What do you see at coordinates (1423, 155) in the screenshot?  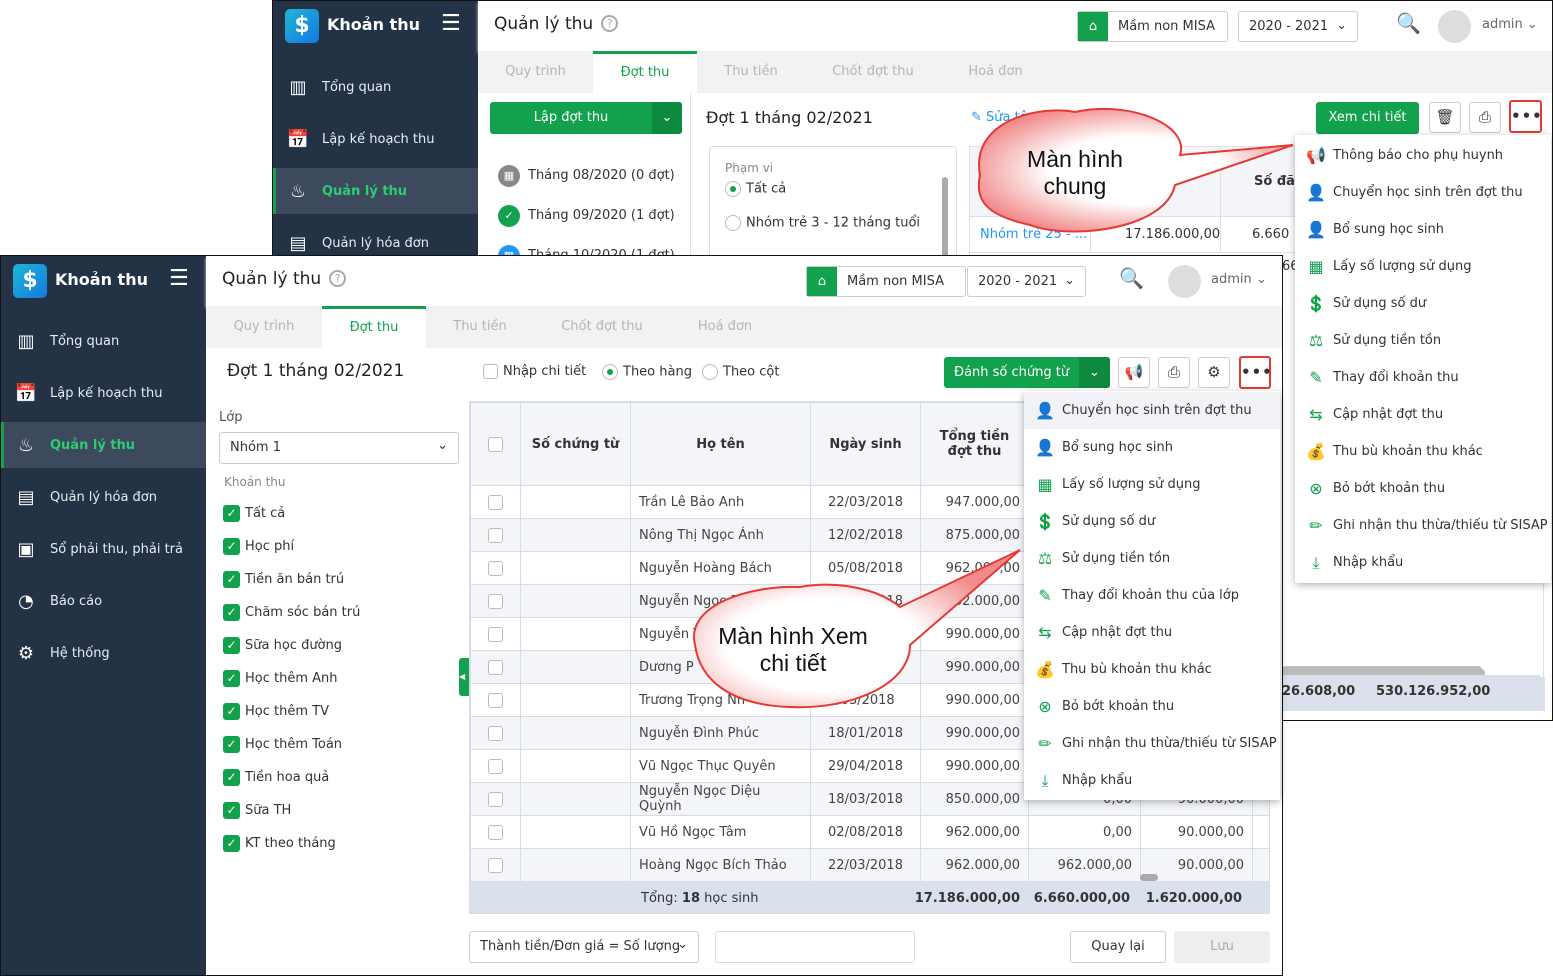 I see `menu-item: 📢 Thông báo cho phụ huynh` at bounding box center [1423, 155].